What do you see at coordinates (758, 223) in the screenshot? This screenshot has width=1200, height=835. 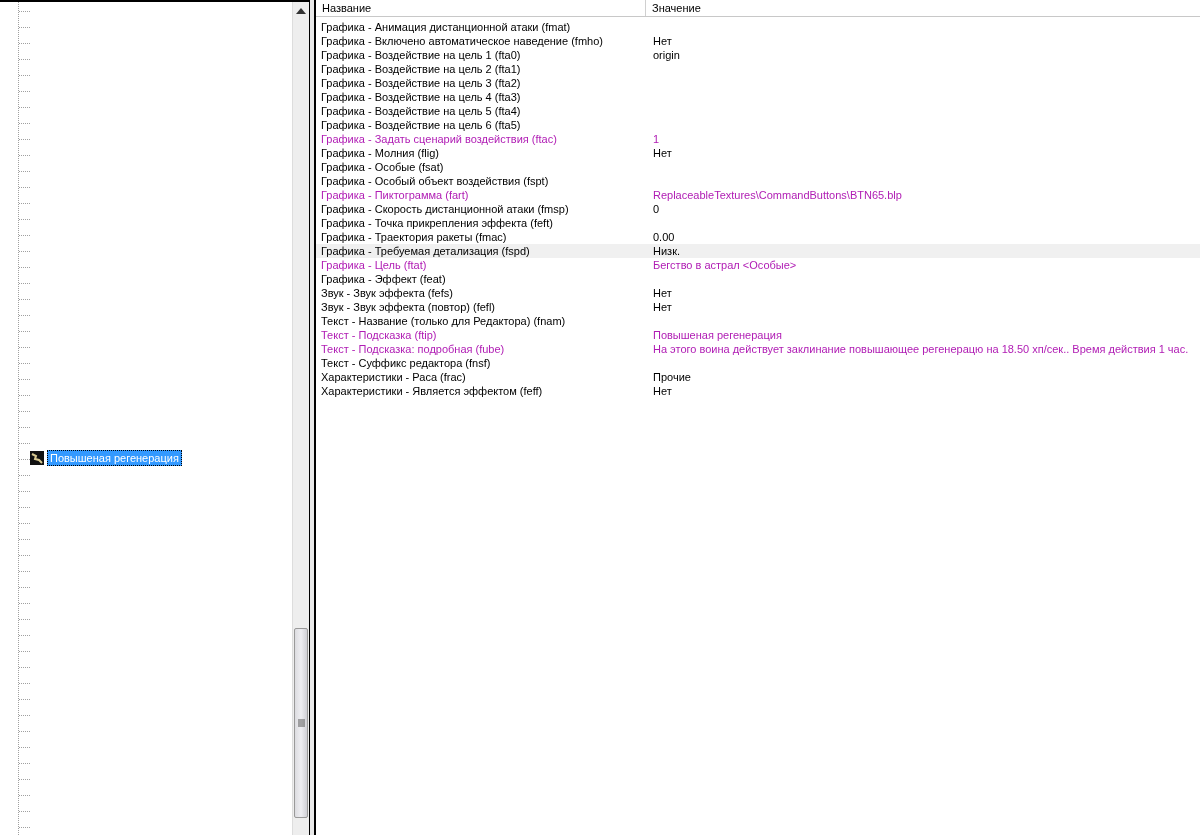 I see `property-row: Графика - Точка прикрепления эффекта (feft)` at bounding box center [758, 223].